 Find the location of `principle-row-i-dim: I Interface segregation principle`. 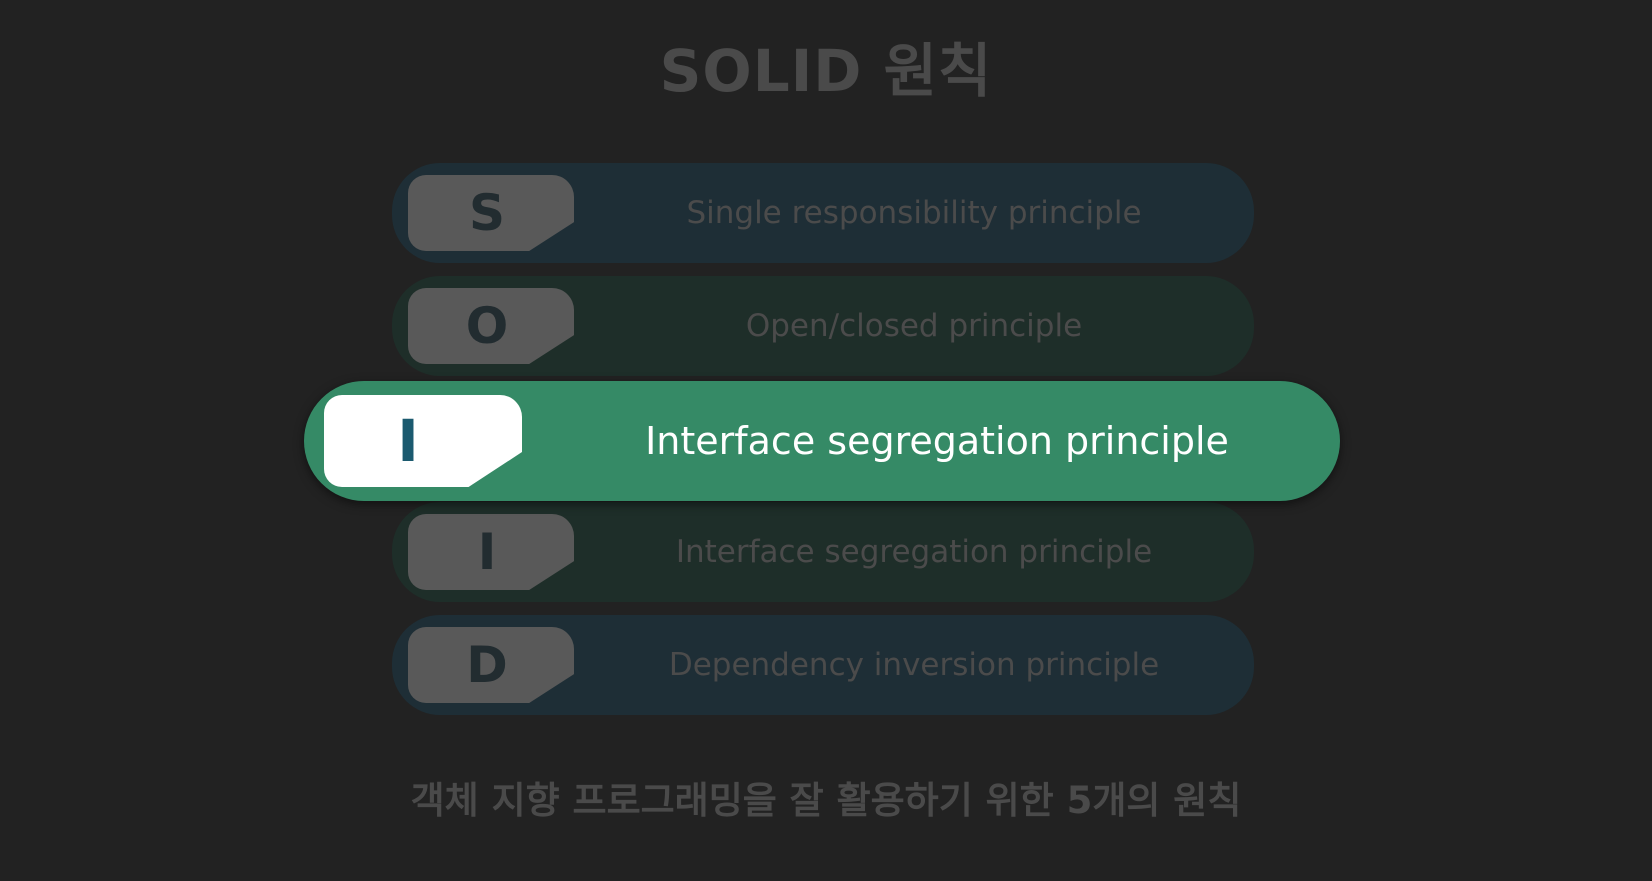

principle-row-i-dim: I Interface segregation principle is located at coordinates (823, 552).